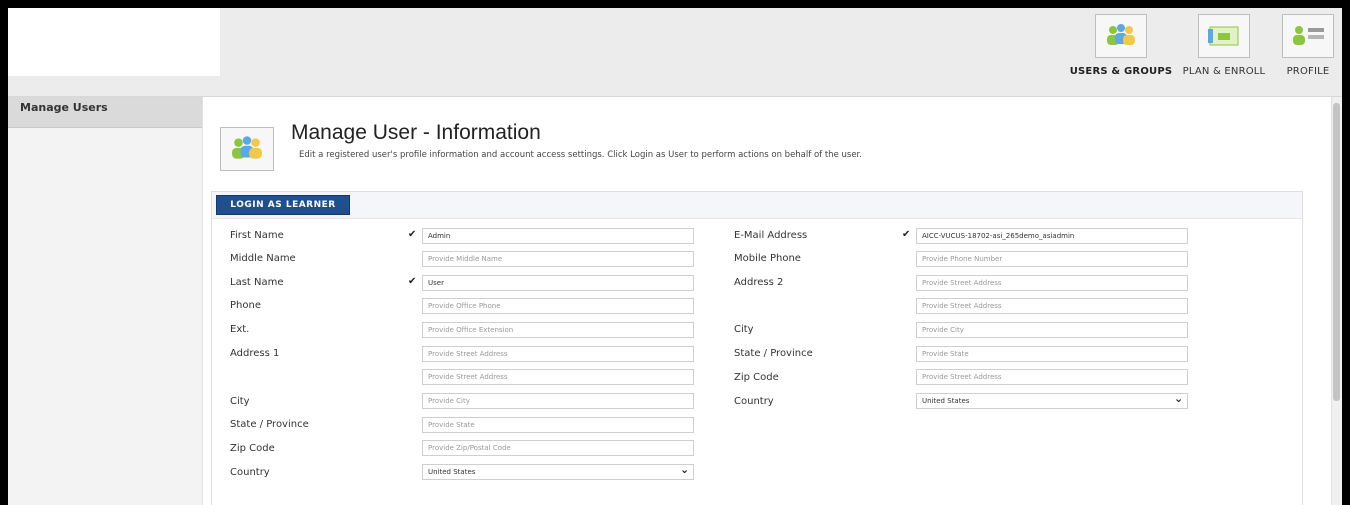  I want to click on first-name-field: Admin, so click(558, 236).